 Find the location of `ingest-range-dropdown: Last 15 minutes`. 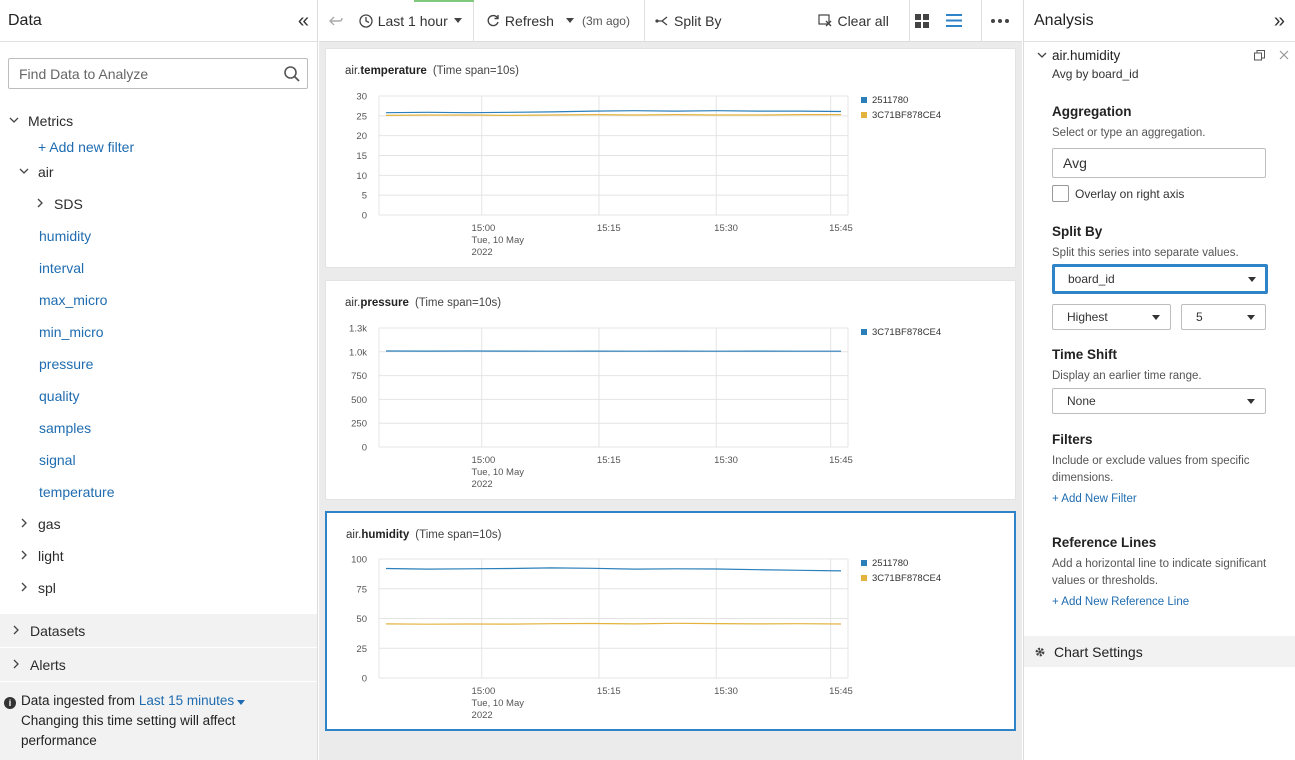

ingest-range-dropdown: Last 15 minutes is located at coordinates (192, 700).